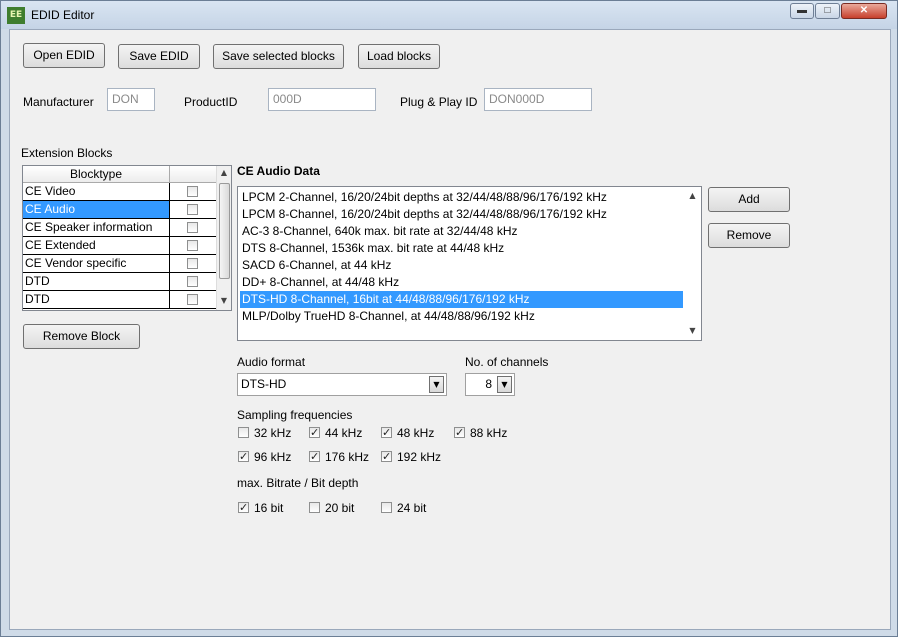 The height and width of the screenshot is (637, 898). I want to click on scroll-up-icon: ▲, so click(224, 172).